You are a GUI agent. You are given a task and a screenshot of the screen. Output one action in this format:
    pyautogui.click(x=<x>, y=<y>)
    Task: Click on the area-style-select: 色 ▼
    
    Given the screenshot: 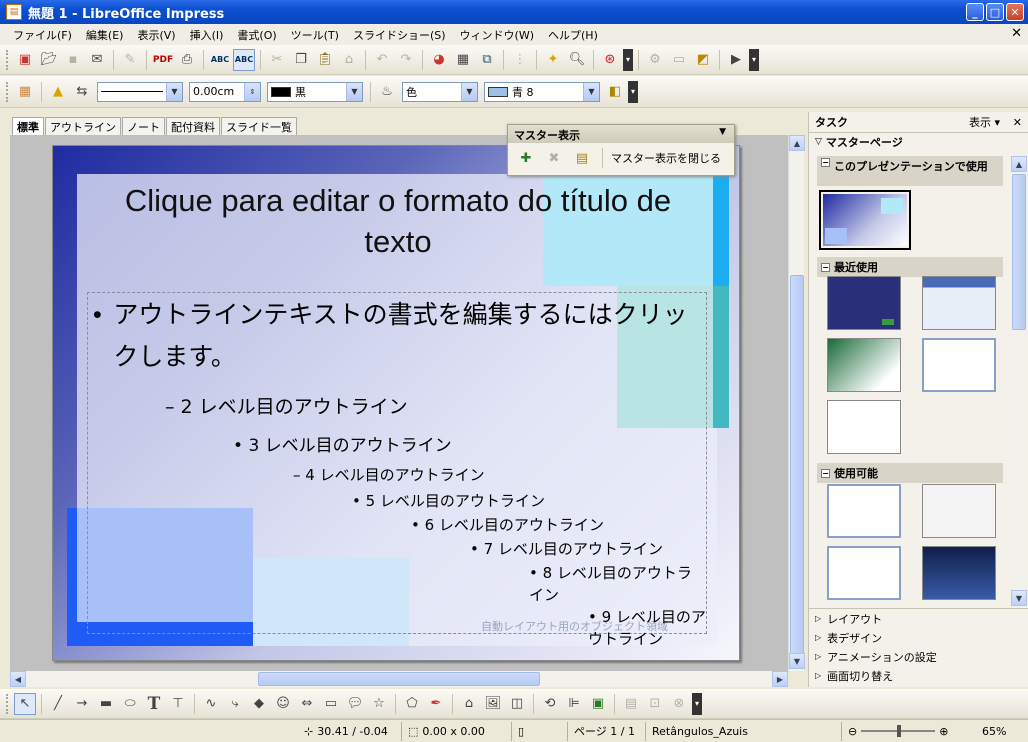 What is the action you would take?
    pyautogui.click(x=440, y=91)
    